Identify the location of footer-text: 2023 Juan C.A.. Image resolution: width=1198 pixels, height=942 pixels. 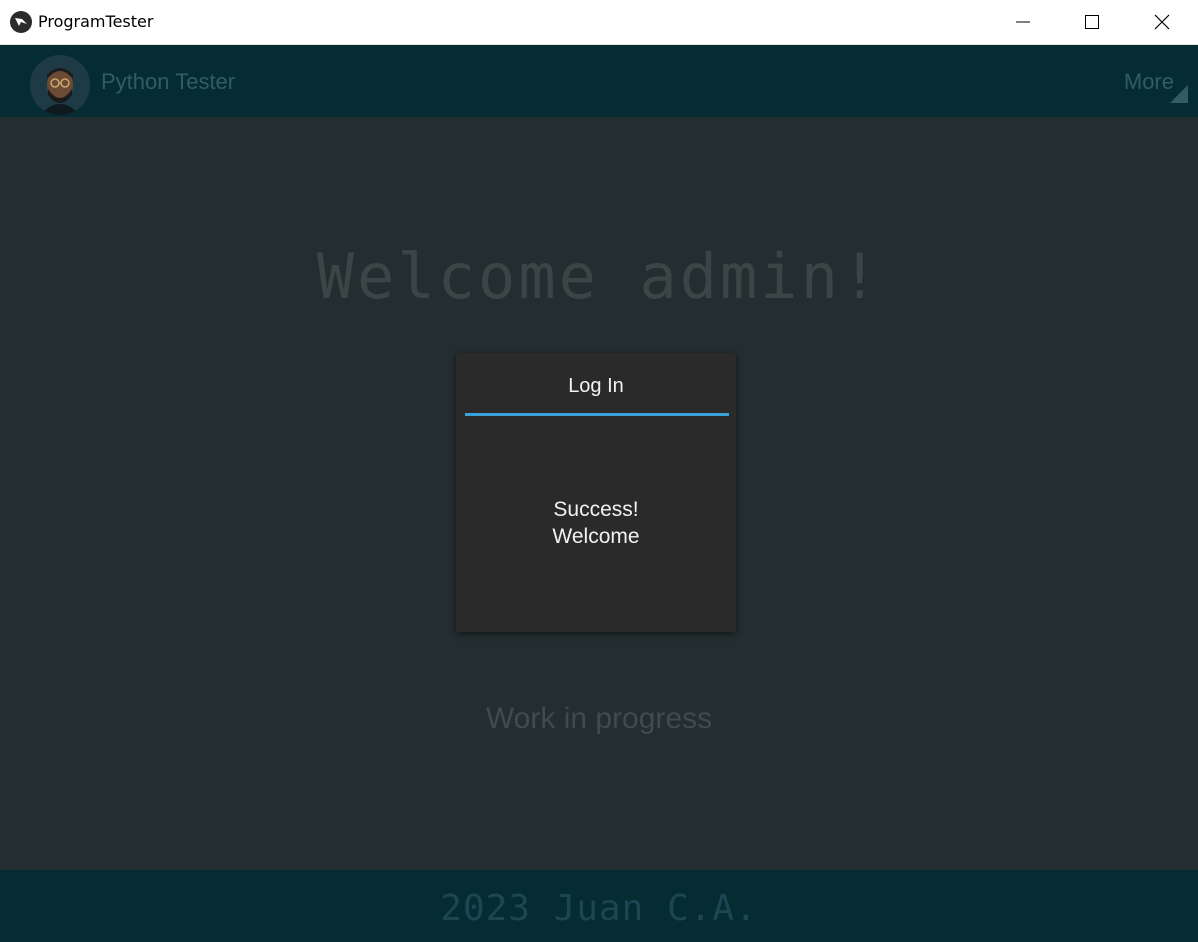
(599, 908).